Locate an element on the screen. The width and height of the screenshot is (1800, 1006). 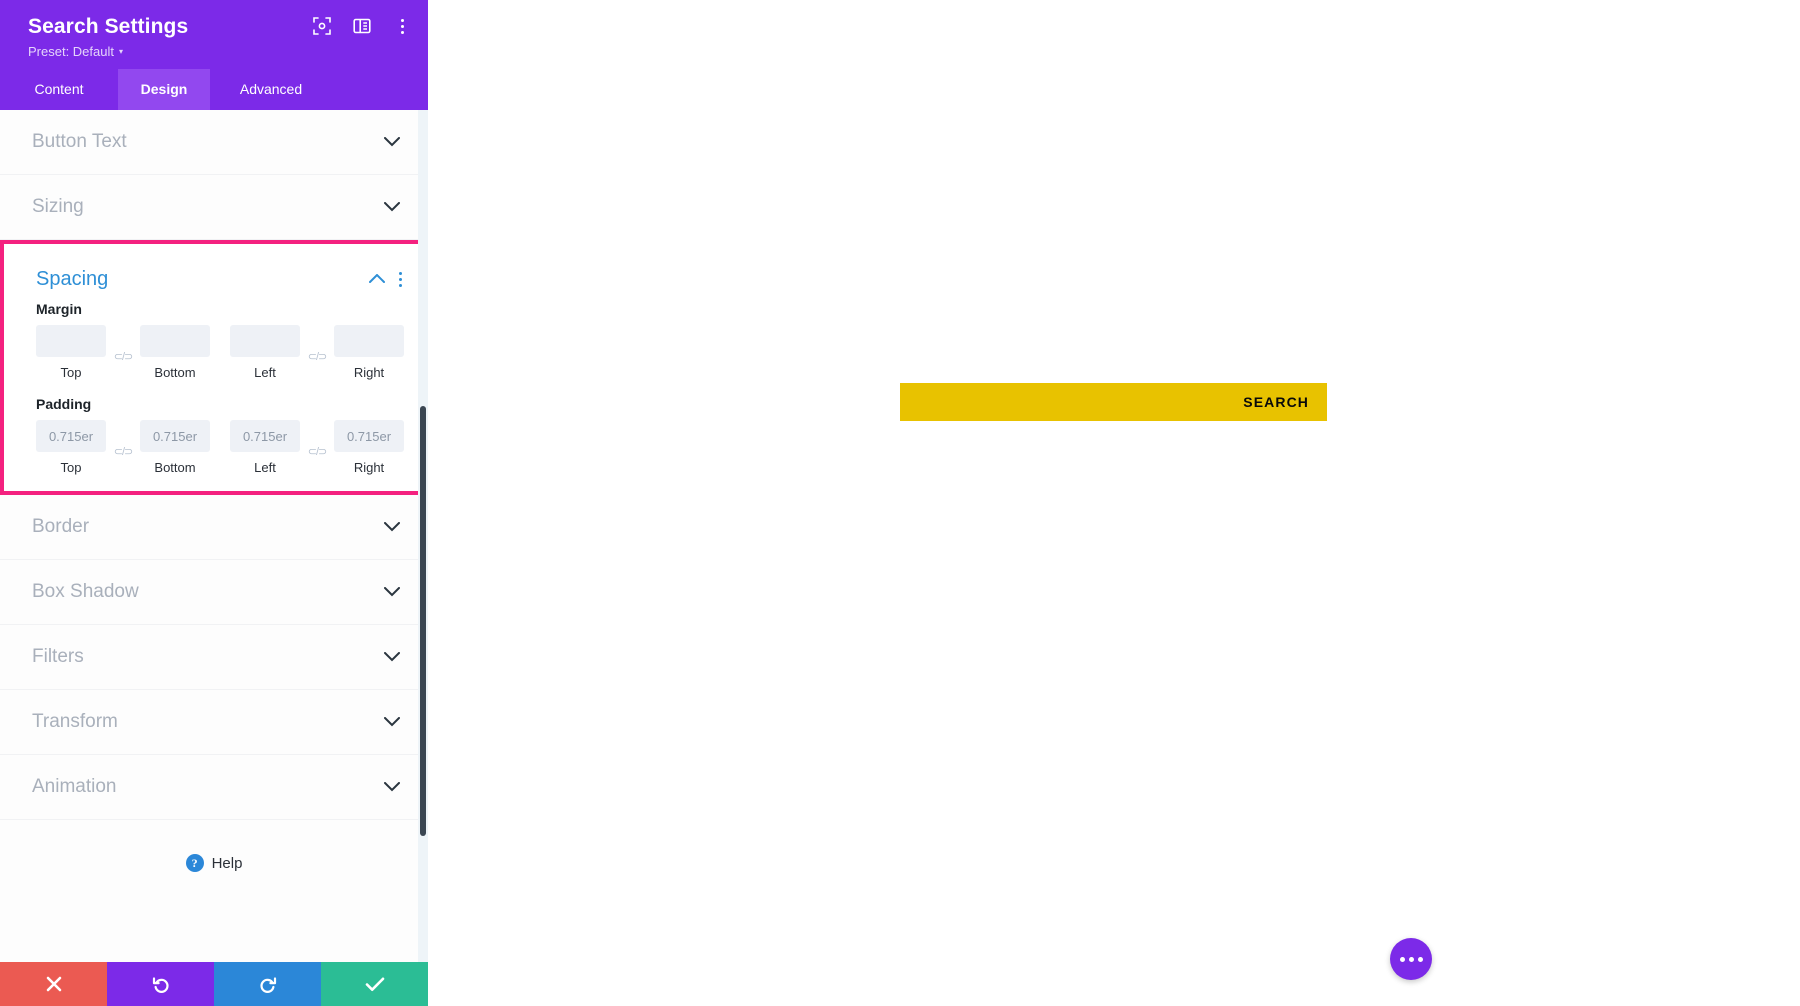
padding-top-input is located at coordinates (71, 436).